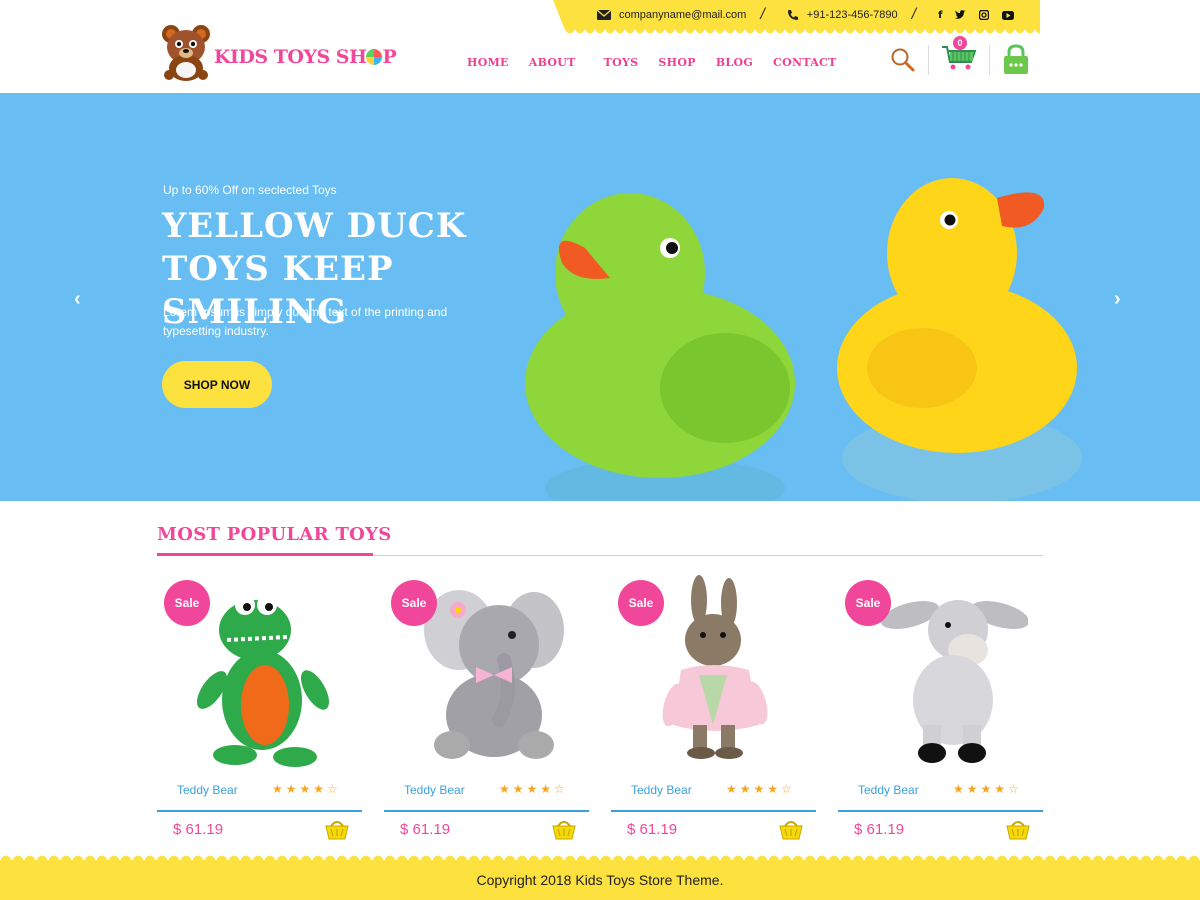 The width and height of the screenshot is (1200, 900). Describe the element at coordinates (715, 667) in the screenshot. I see `bunny-toy-image` at that location.